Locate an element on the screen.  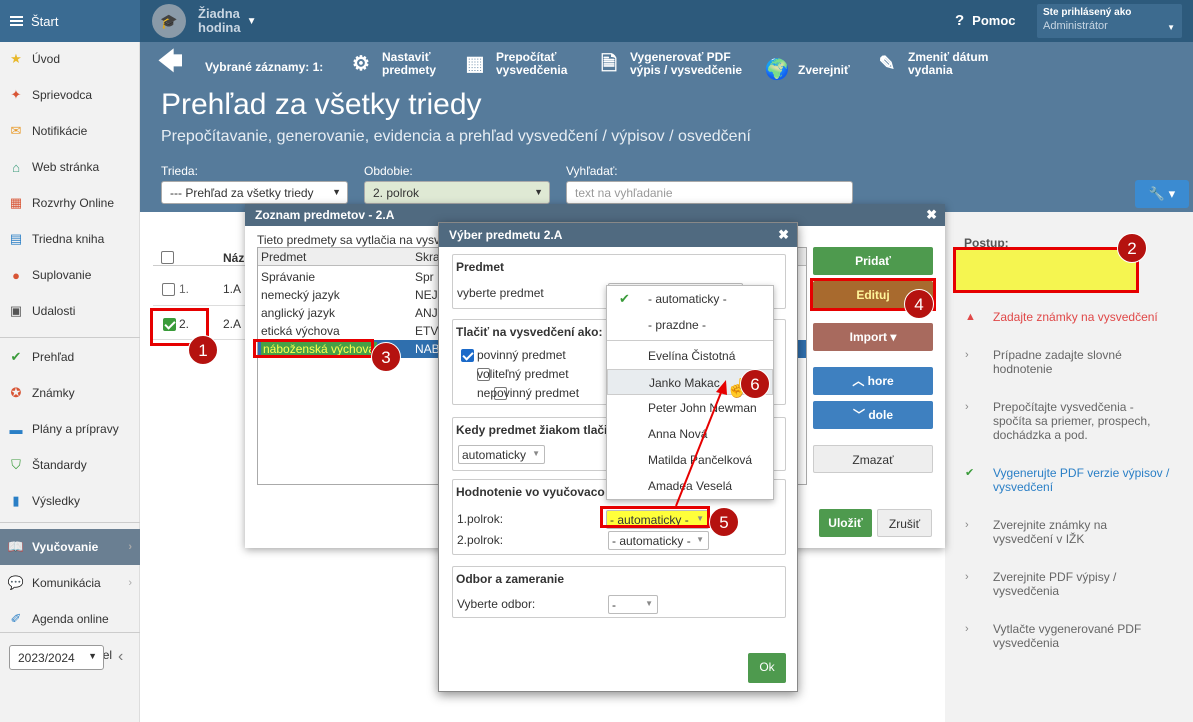
step-badge: 1 is located at coordinates (203, 350).